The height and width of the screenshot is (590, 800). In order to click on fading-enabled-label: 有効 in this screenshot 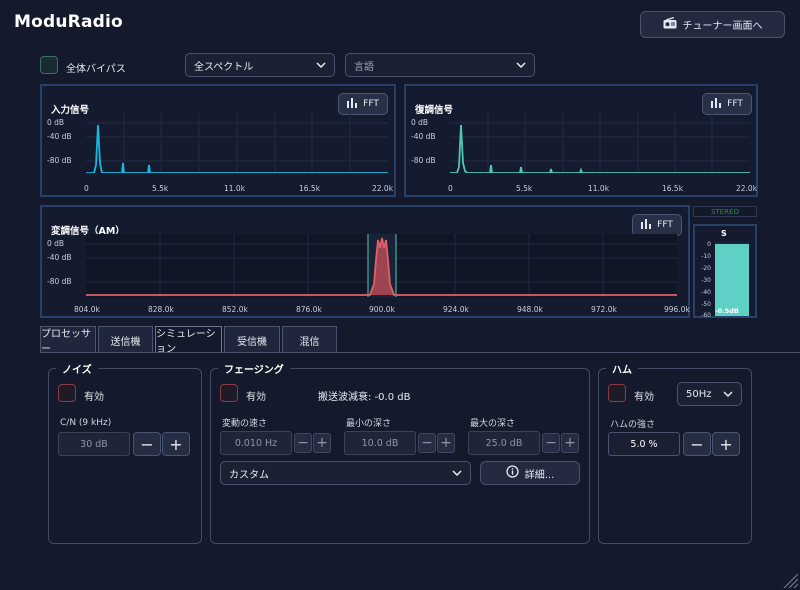, I will do `click(256, 397)`.